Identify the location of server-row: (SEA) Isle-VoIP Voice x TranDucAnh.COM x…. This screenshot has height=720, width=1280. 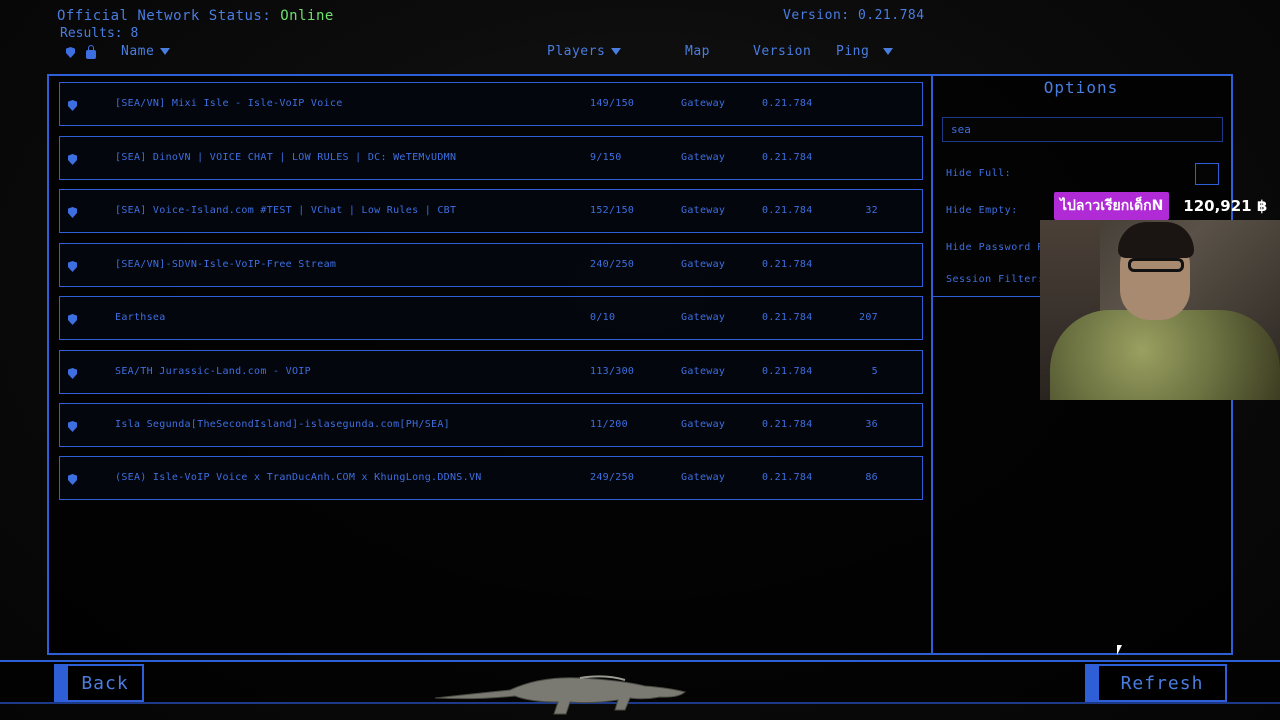
(491, 478).